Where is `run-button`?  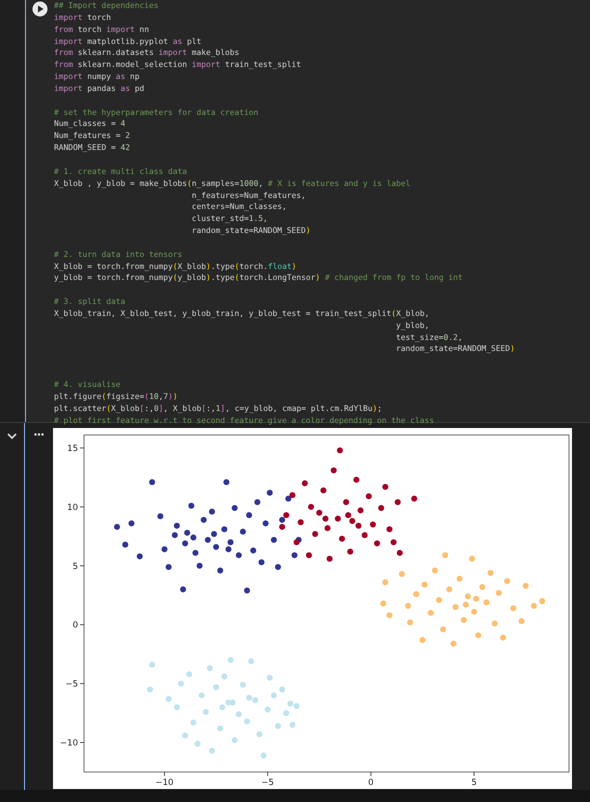
run-button is located at coordinates (40, 9).